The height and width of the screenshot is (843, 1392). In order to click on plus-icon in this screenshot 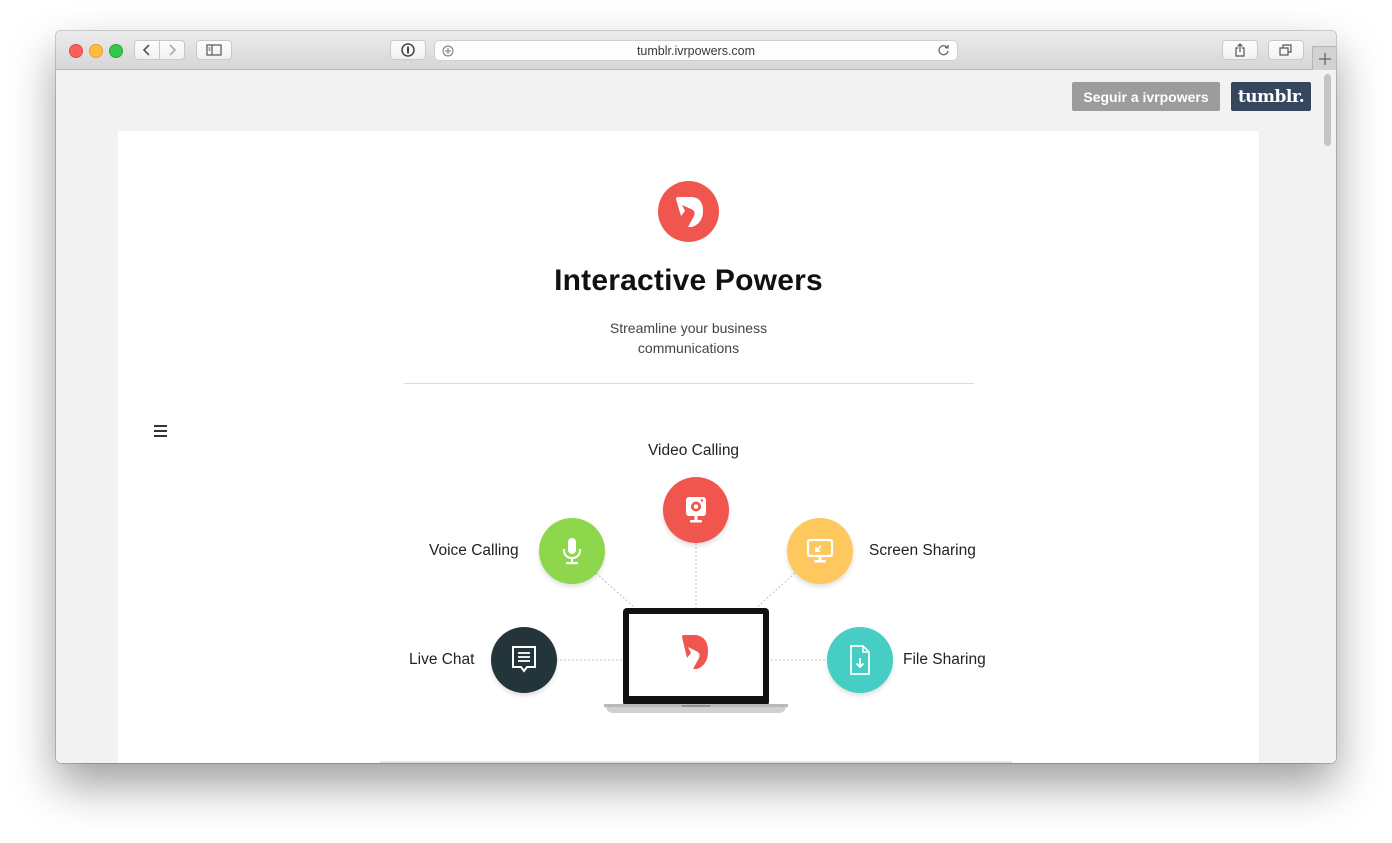, I will do `click(1324, 58)`.